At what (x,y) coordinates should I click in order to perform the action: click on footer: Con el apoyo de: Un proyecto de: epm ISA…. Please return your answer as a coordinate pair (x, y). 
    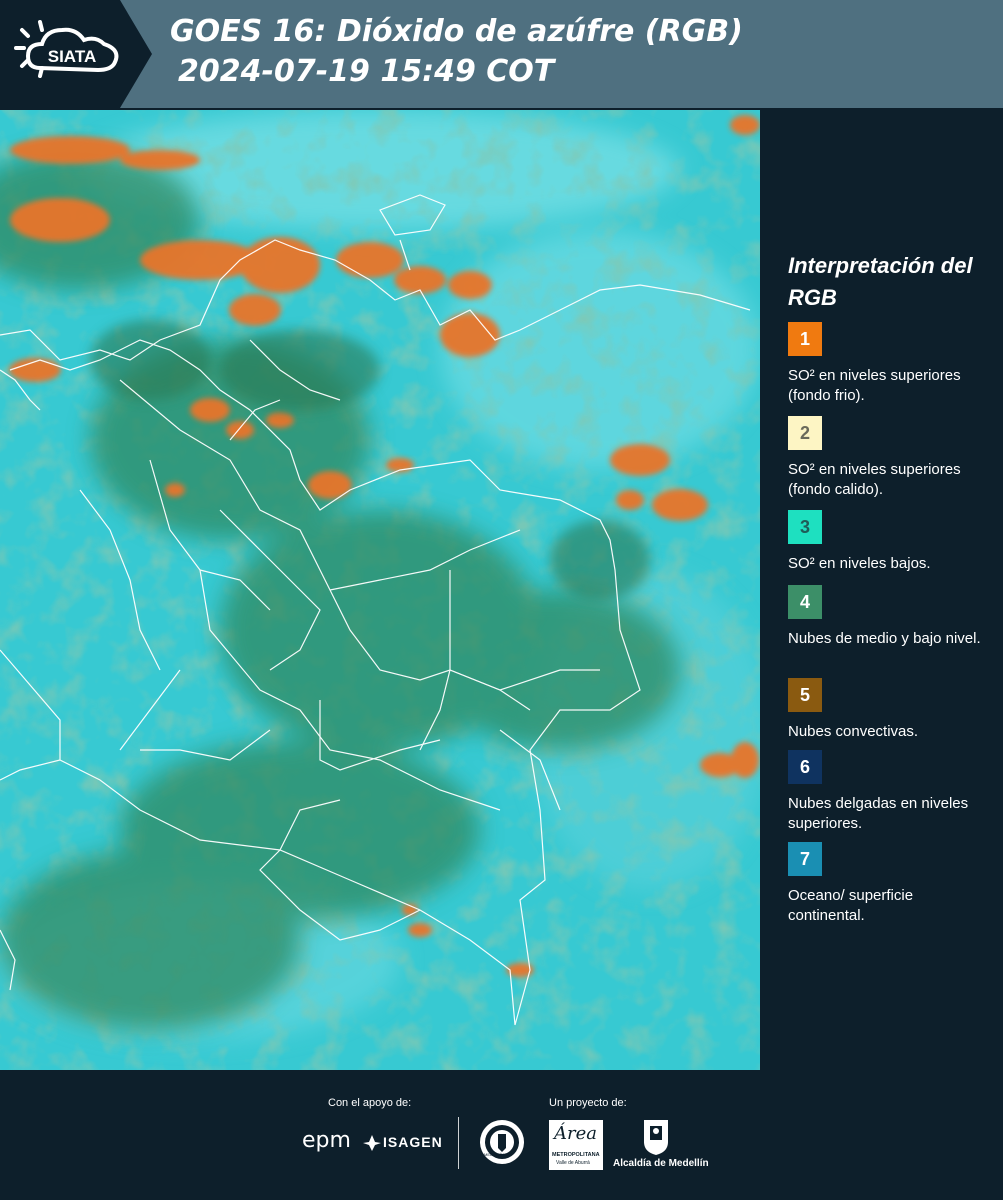
    Looking at the image, I should click on (501, 1135).